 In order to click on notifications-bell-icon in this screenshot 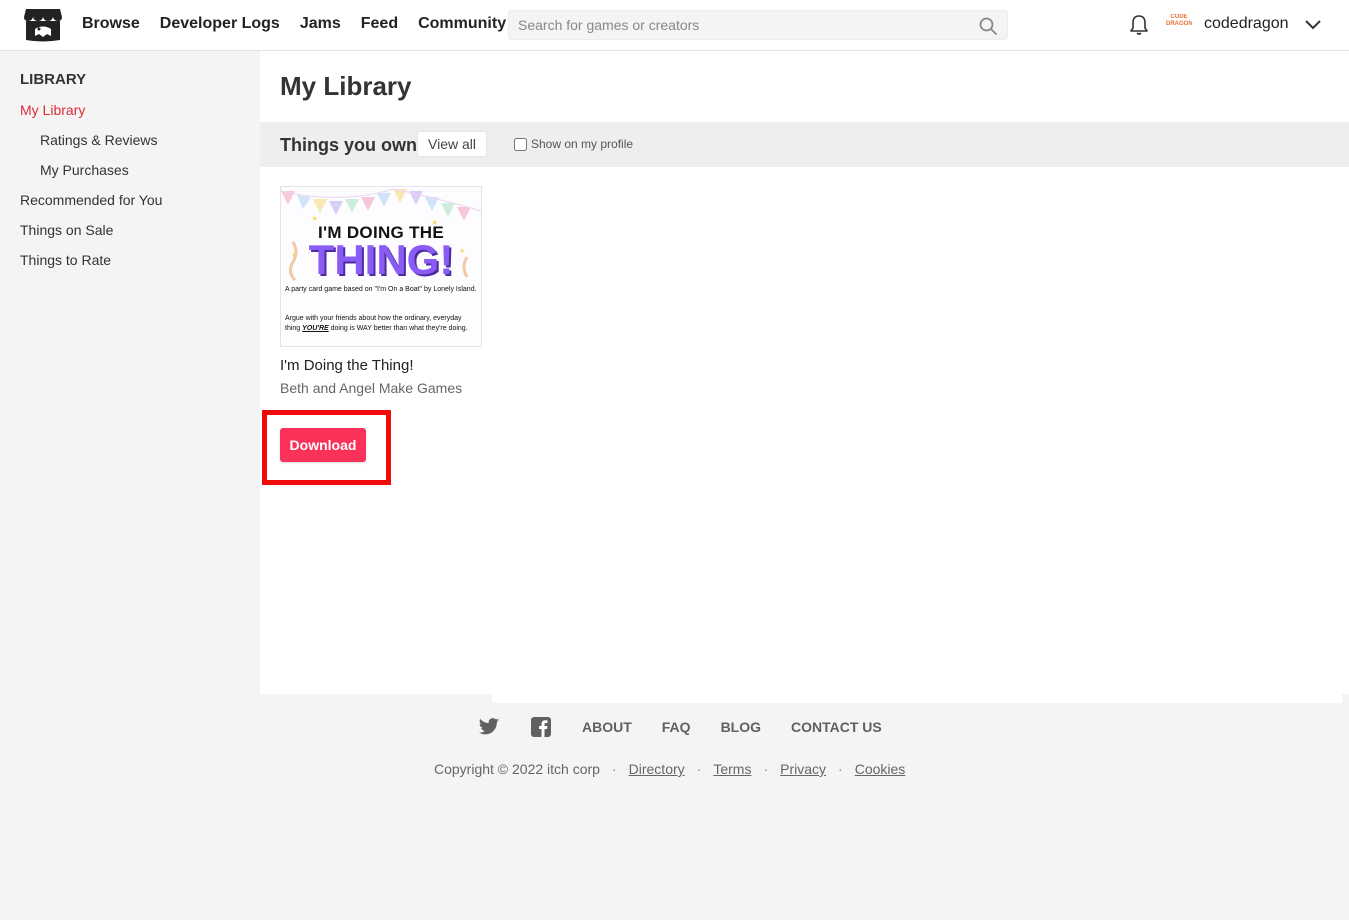, I will do `click(1139, 25)`.